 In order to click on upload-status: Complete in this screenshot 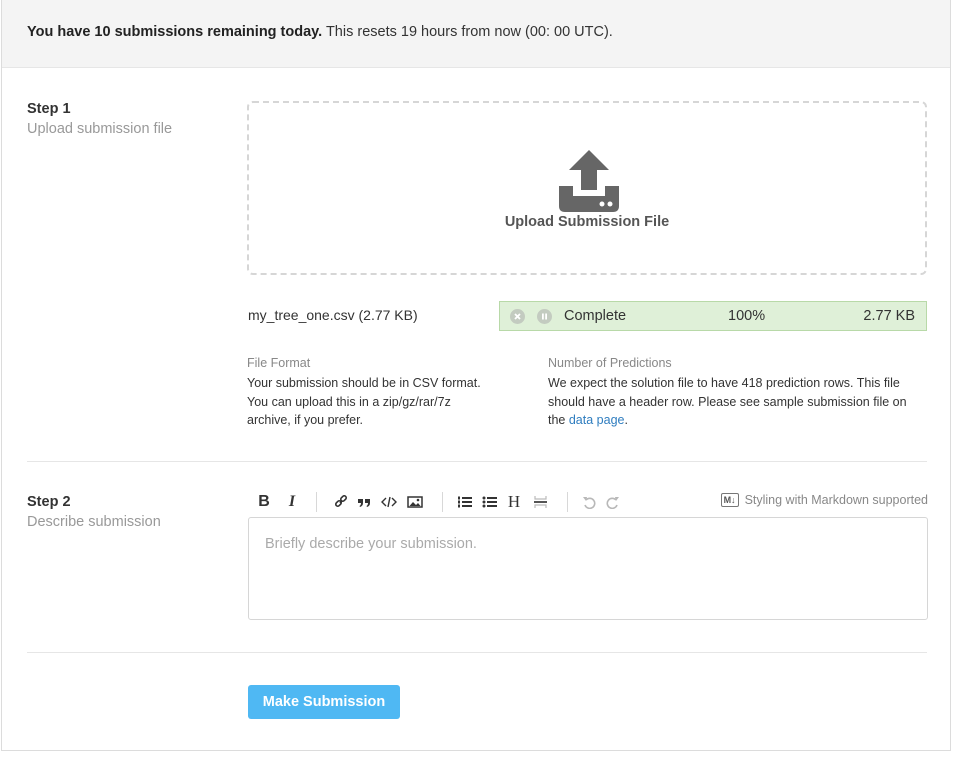, I will do `click(595, 316)`.